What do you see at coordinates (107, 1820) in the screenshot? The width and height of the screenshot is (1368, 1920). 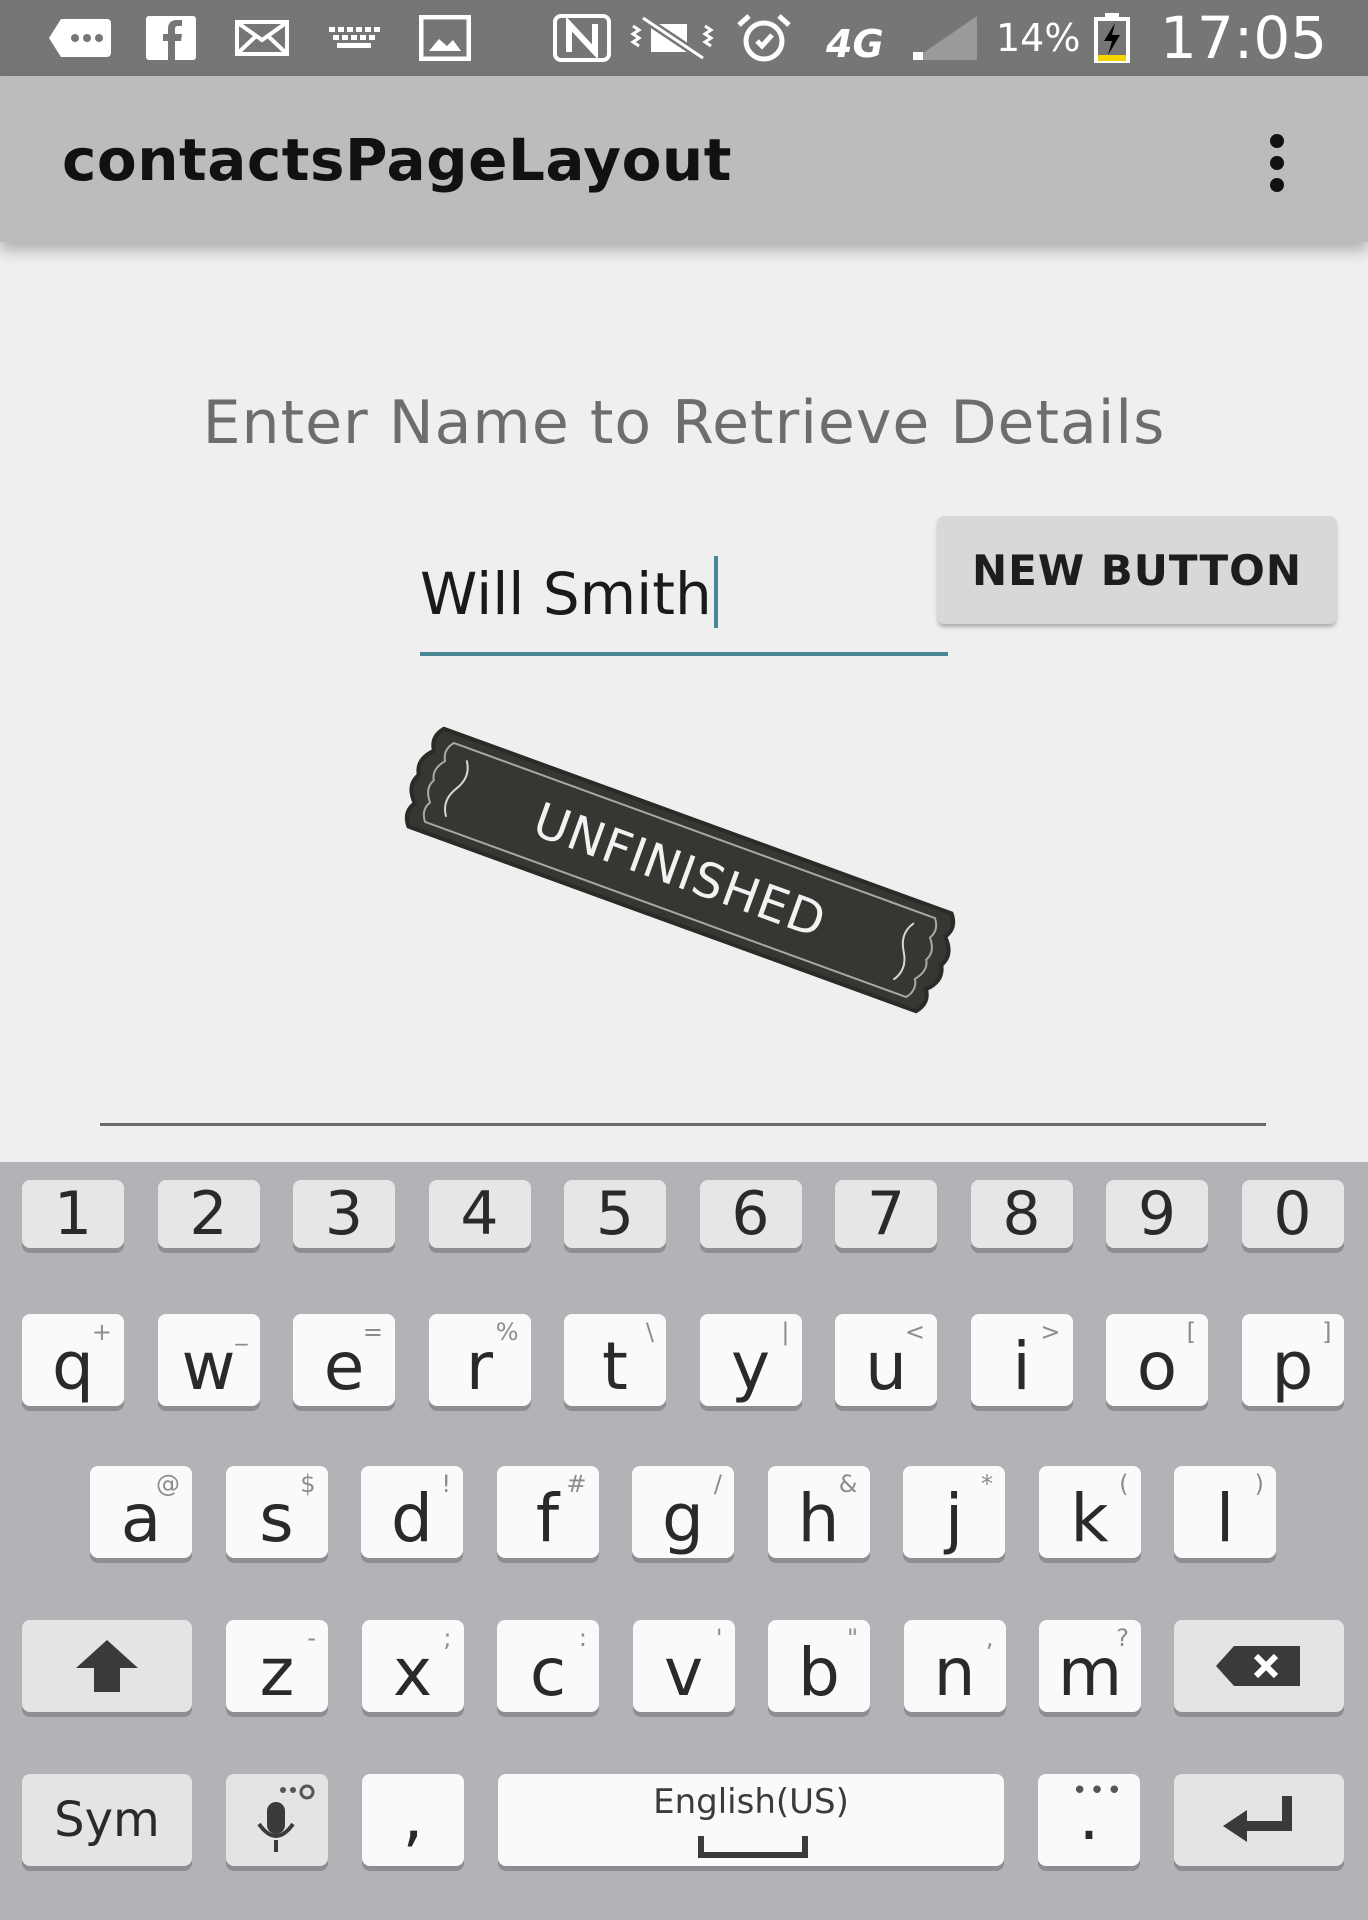 I see `sym-key: Sym` at bounding box center [107, 1820].